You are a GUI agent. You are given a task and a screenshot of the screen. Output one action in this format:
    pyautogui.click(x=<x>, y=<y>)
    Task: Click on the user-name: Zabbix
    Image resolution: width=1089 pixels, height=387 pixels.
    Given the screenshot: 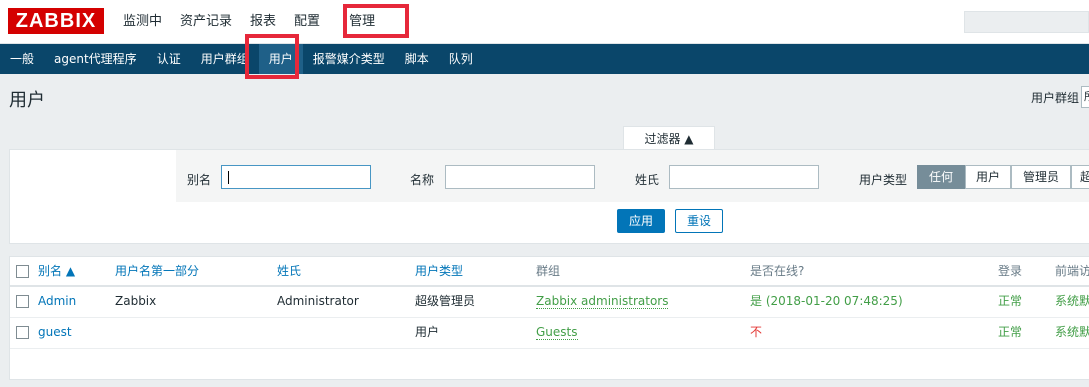 What is the action you would take?
    pyautogui.click(x=136, y=301)
    